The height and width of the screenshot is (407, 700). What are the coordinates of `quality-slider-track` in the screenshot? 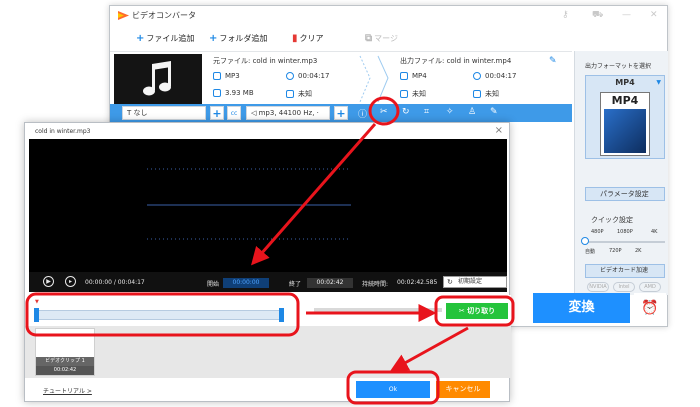 It's located at (625, 242).